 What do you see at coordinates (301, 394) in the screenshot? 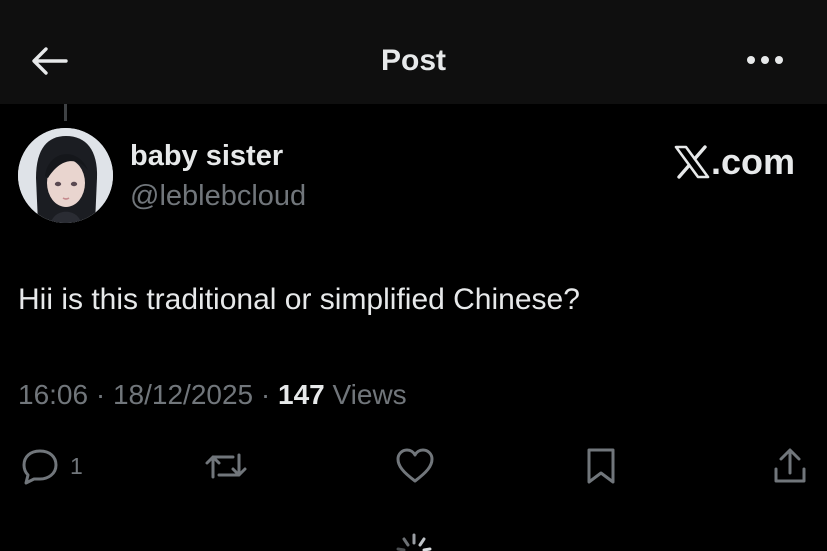
I see `views-count: 147` at bounding box center [301, 394].